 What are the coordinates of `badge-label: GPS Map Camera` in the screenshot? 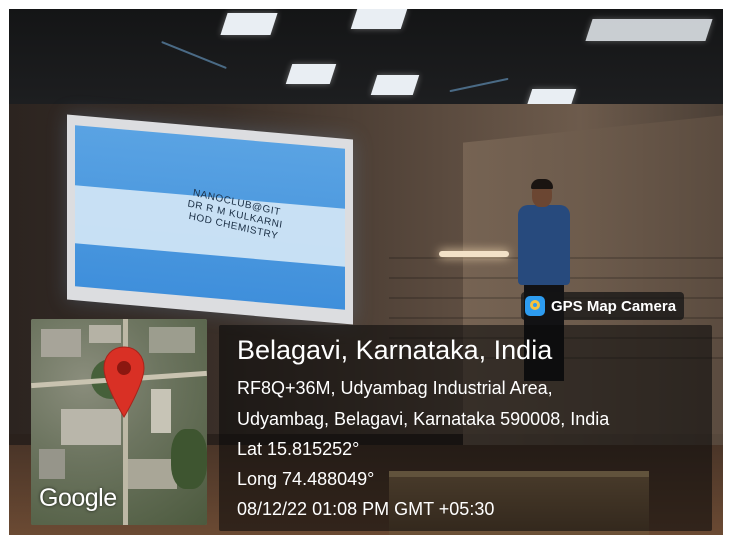 It's located at (614, 306).